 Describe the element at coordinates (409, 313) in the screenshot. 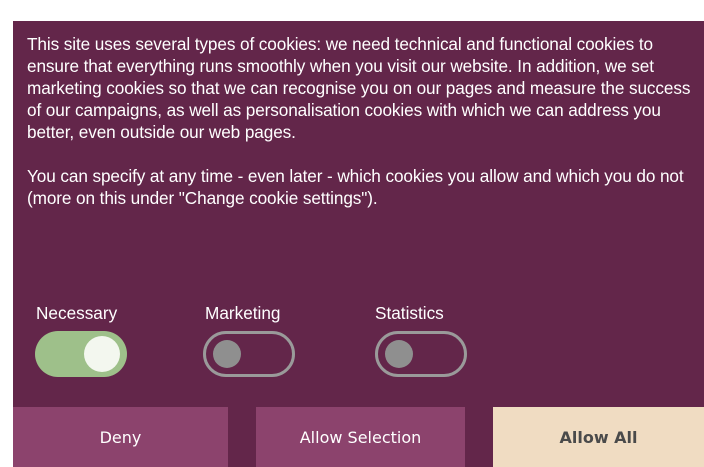

I see `toggle-label-statistics: Statistics` at that location.